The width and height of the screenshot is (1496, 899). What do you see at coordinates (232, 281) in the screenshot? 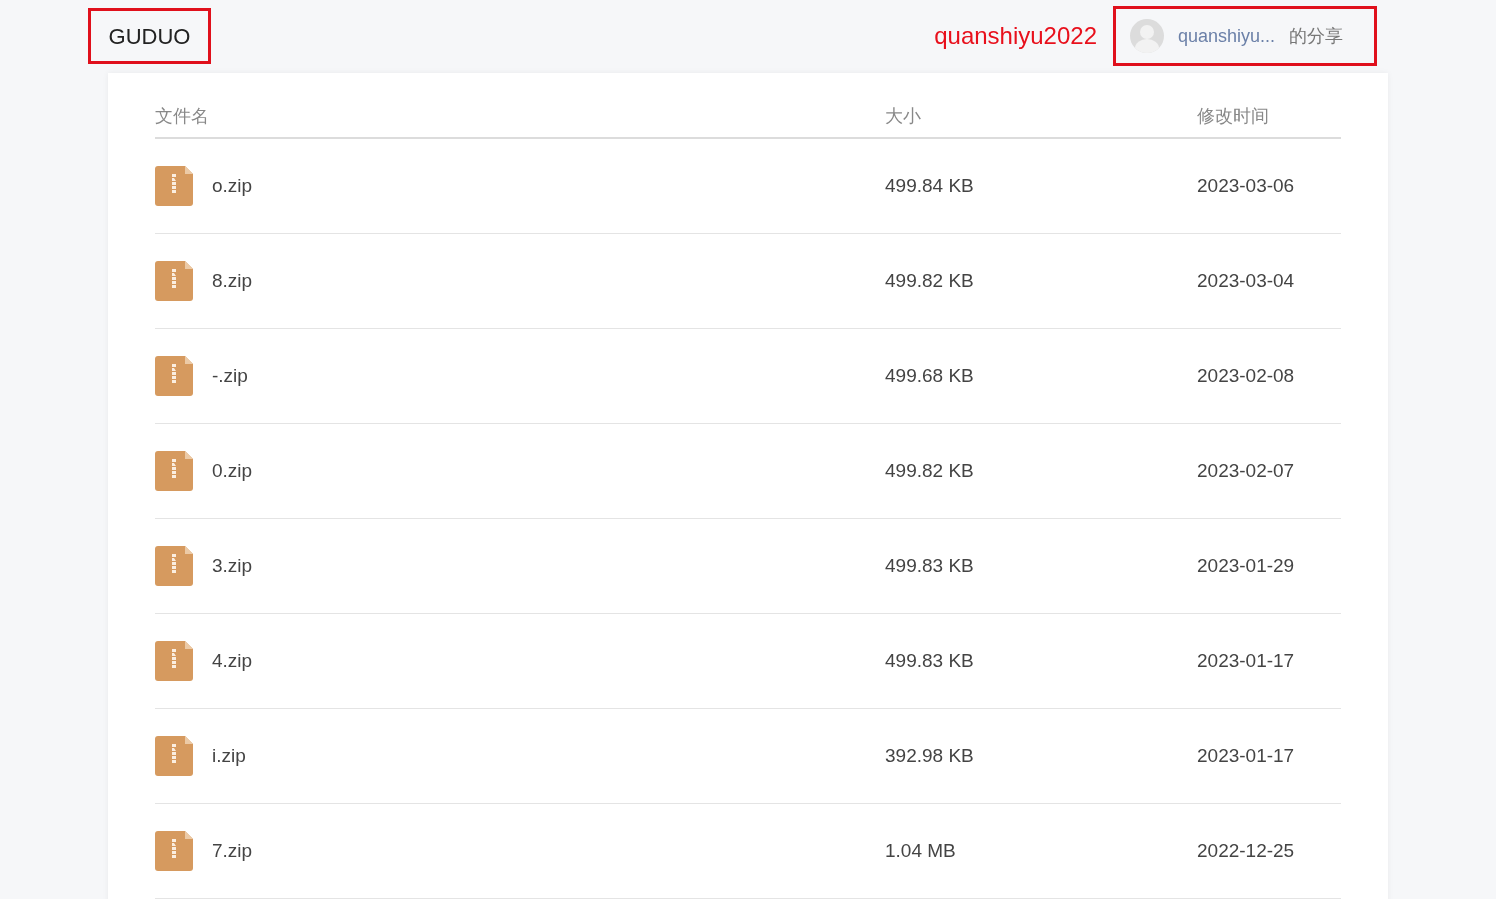
I see `file-name-link: 8.zip` at bounding box center [232, 281].